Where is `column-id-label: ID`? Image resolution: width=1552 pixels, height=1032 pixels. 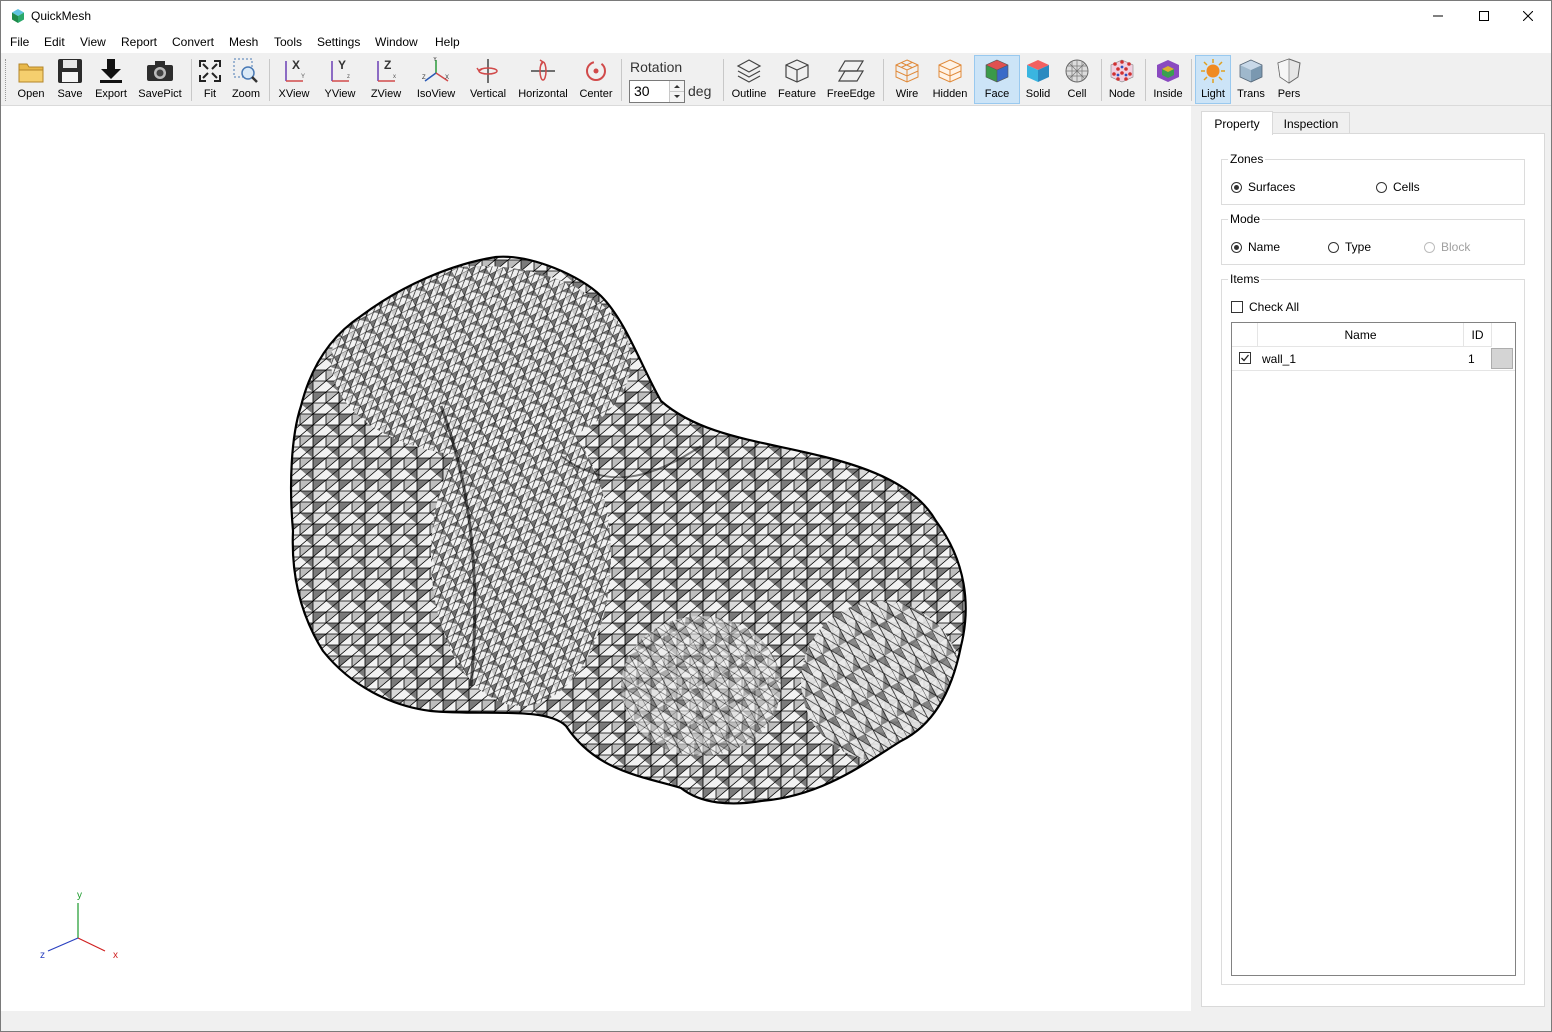
column-id-label: ID is located at coordinates (1477, 334).